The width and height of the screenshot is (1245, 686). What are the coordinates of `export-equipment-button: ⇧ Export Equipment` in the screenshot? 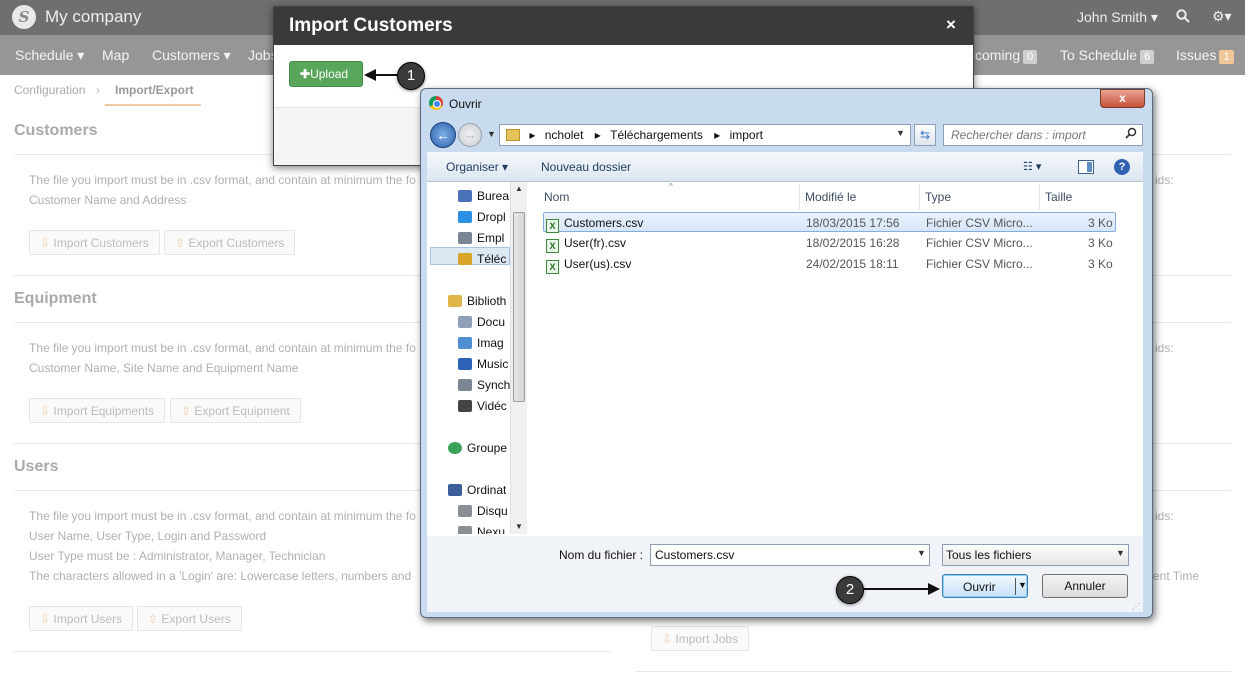 It's located at (235, 410).